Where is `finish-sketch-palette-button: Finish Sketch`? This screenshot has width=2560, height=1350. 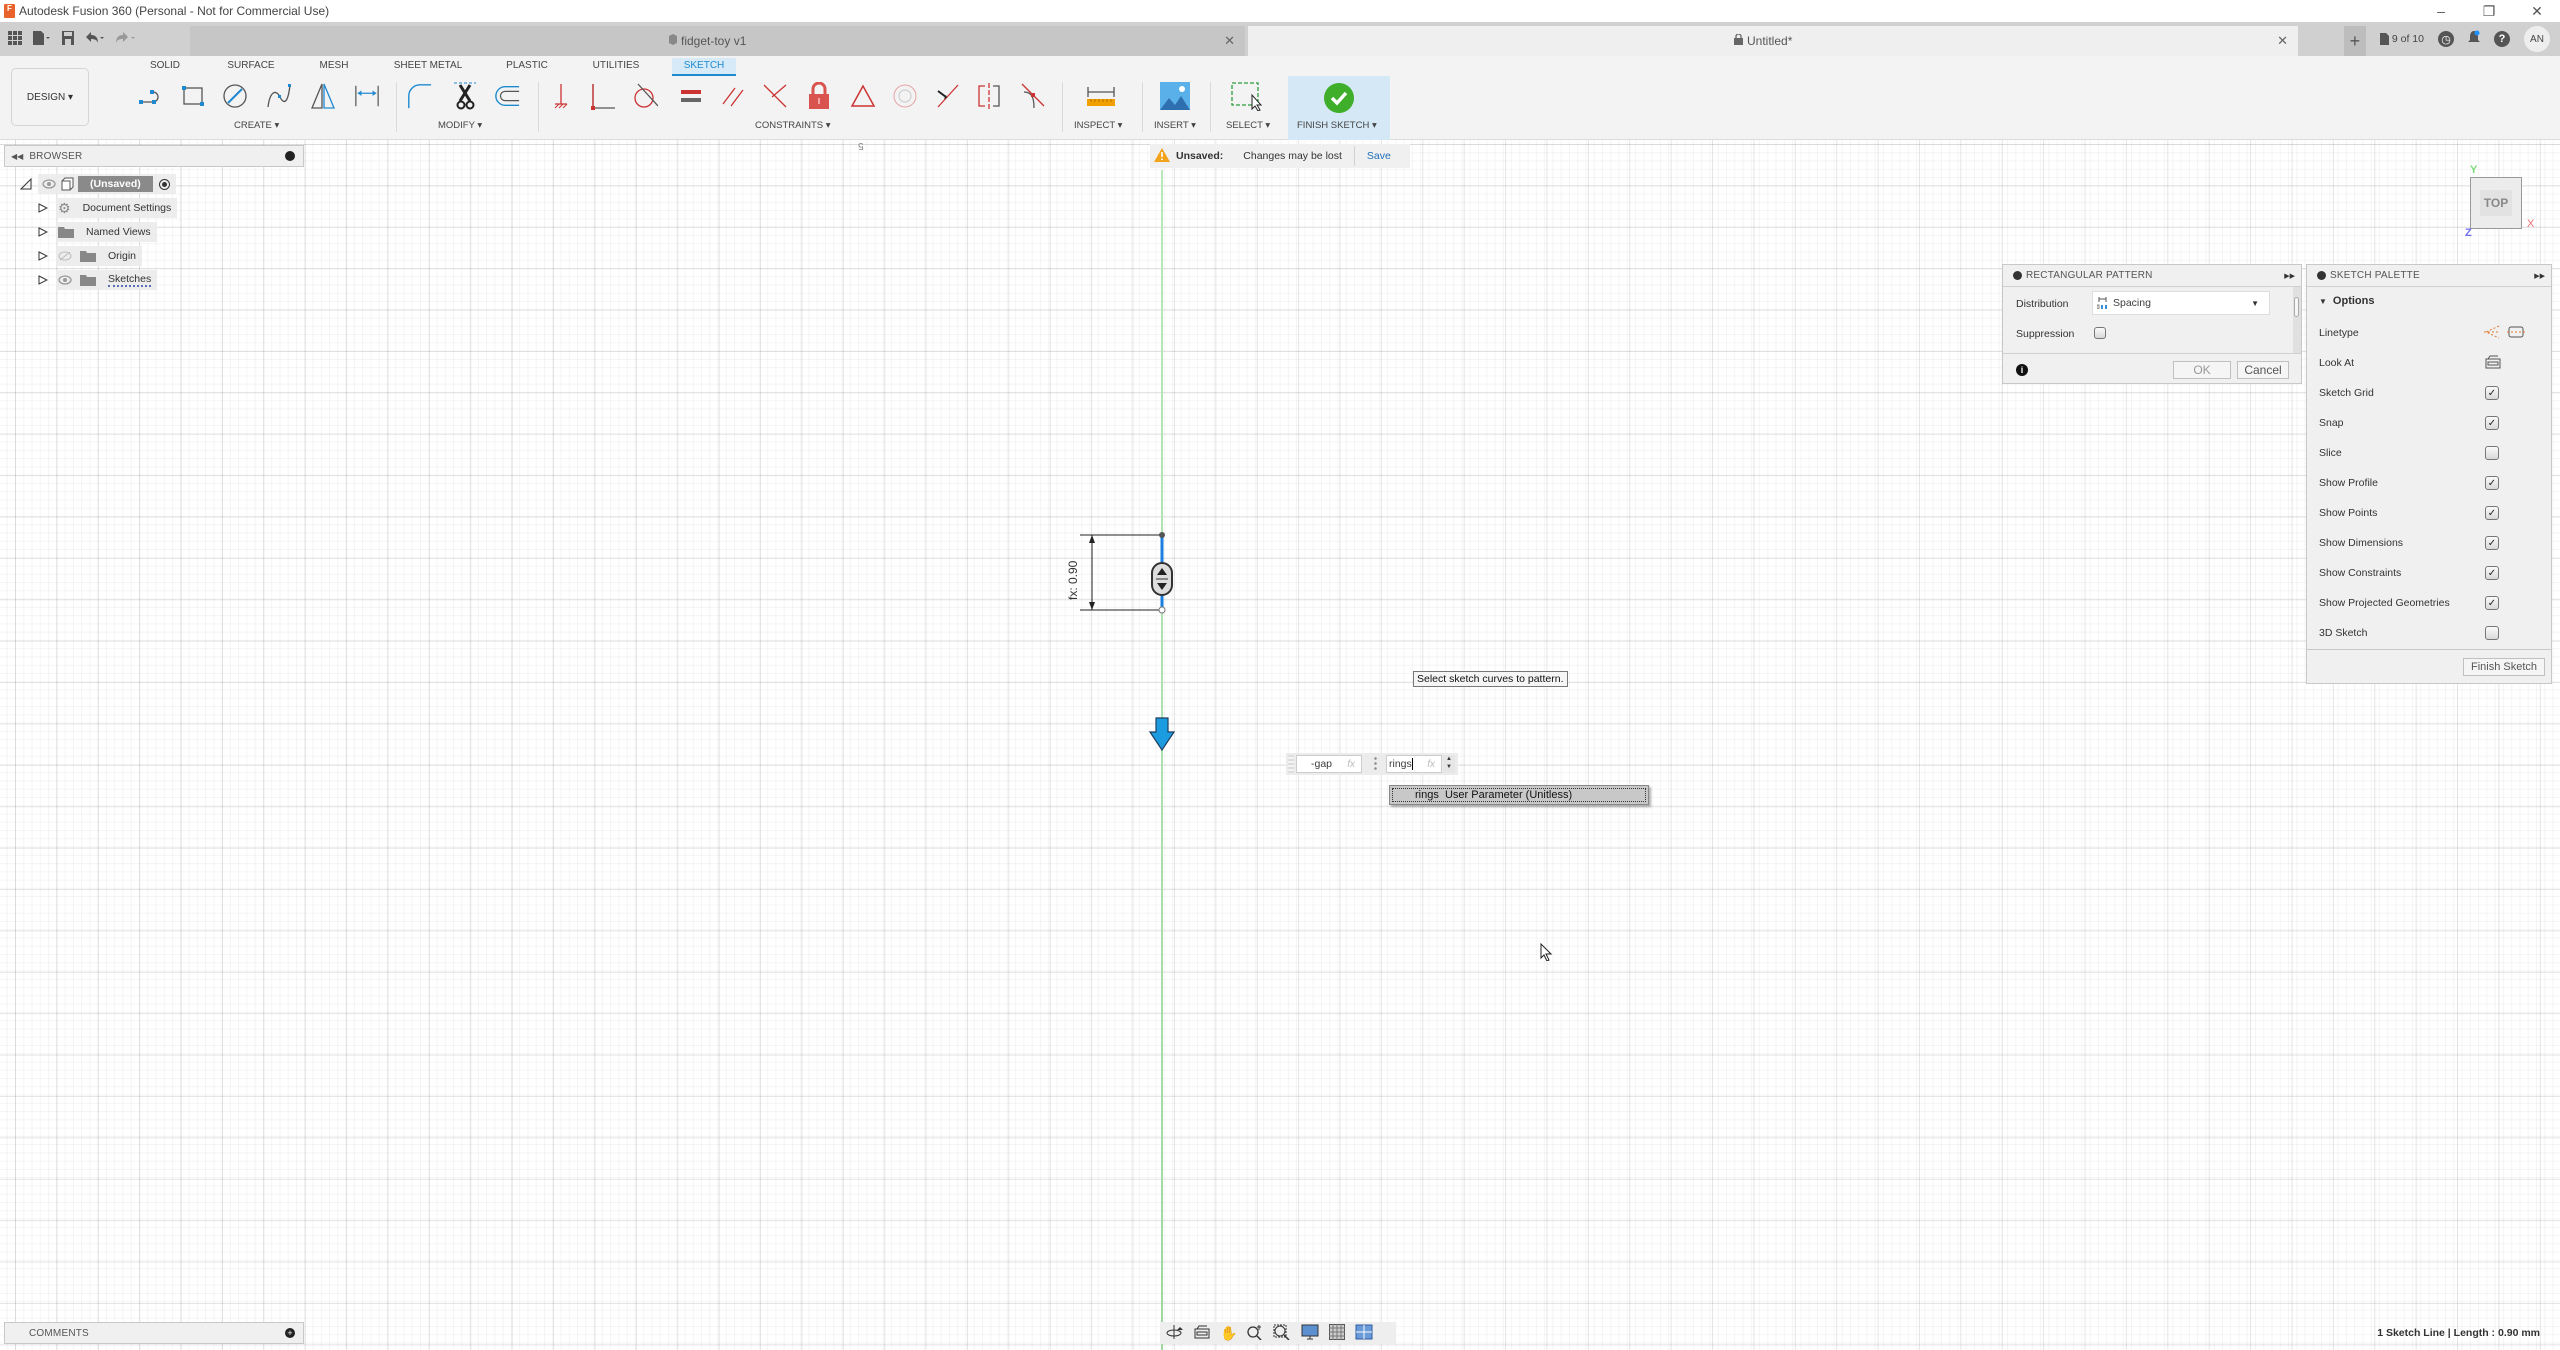
finish-sketch-palette-button: Finish Sketch is located at coordinates (2504, 667).